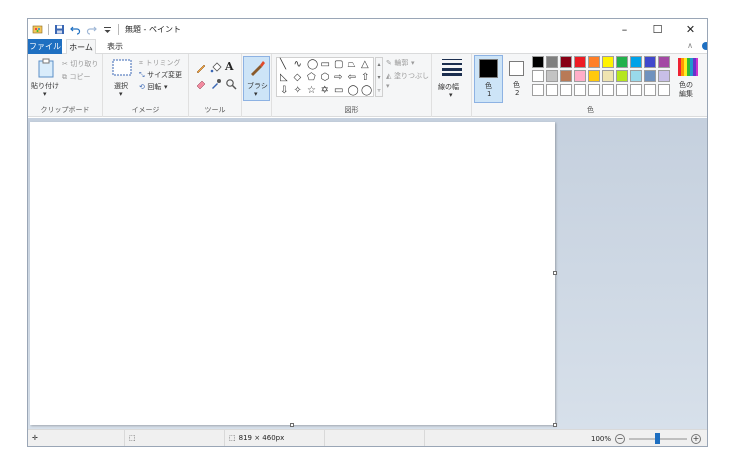 This screenshot has width=730, height=465. Describe the element at coordinates (284, 91) in the screenshot. I see `shape-option: ⇩` at that location.